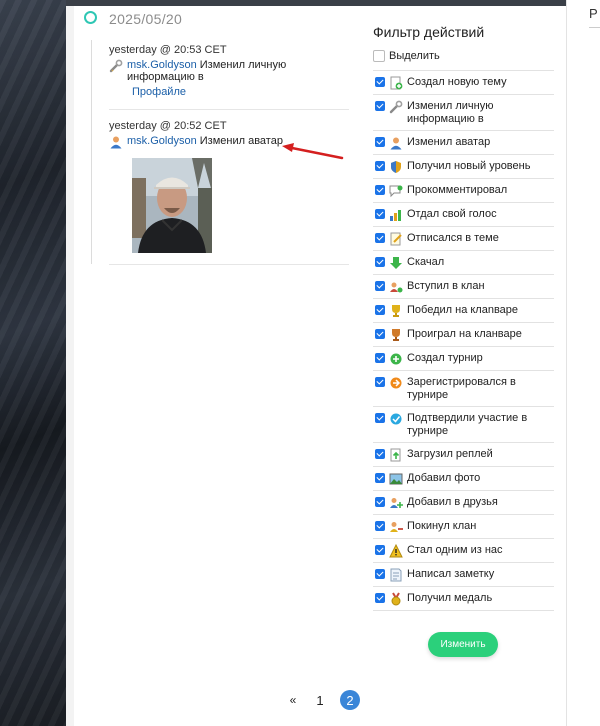 This screenshot has height=726, width=600. I want to click on entry-time: yesterday @ 20:52 CET, so click(168, 126).